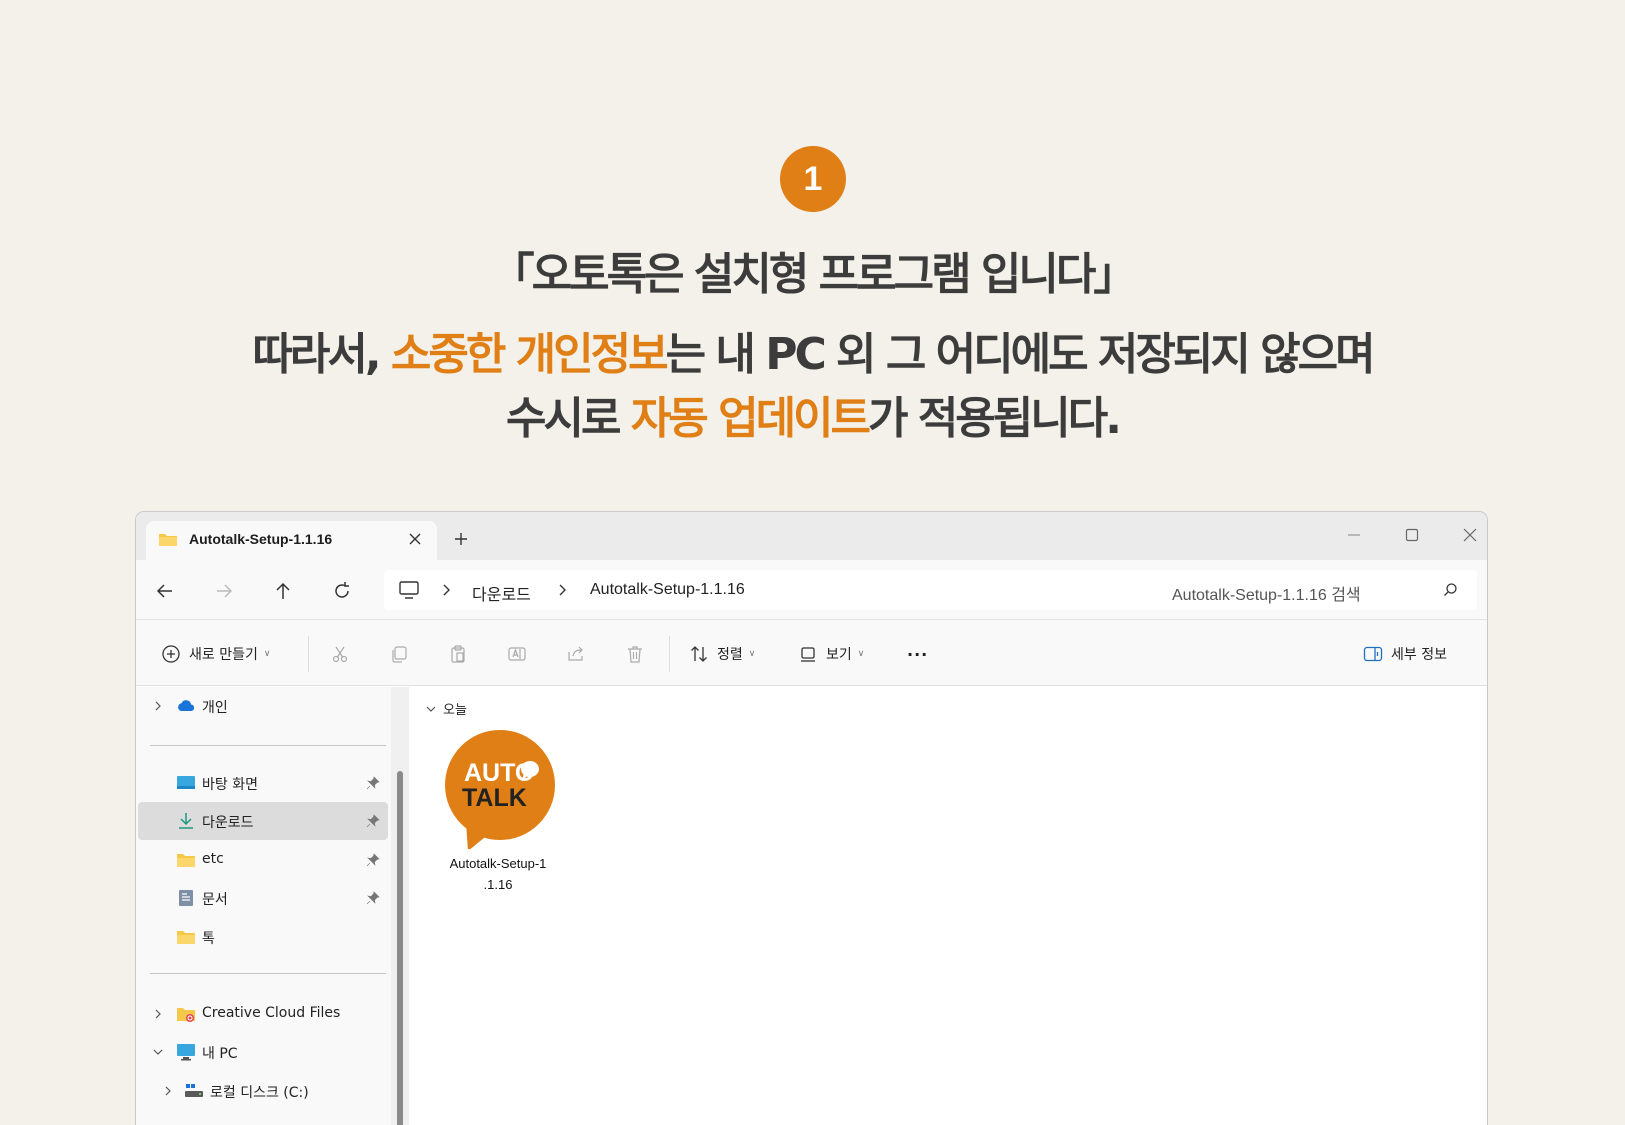 This screenshot has height=1125, width=1625. Describe the element at coordinates (213, 859) in the screenshot. I see `sidebar-item-label: etc` at that location.